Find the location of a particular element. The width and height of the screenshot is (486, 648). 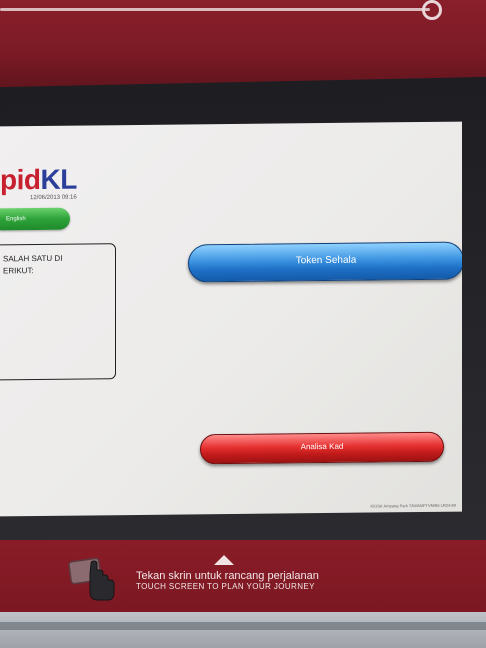

floor-strip is located at coordinates (243, 630).